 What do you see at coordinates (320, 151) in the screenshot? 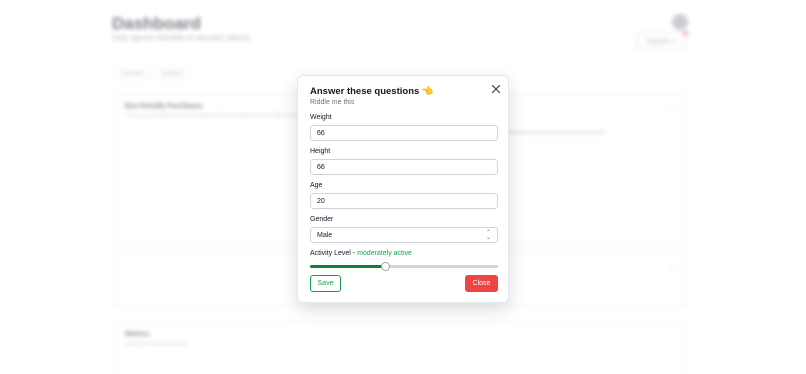
I see `height-label: Height` at bounding box center [320, 151].